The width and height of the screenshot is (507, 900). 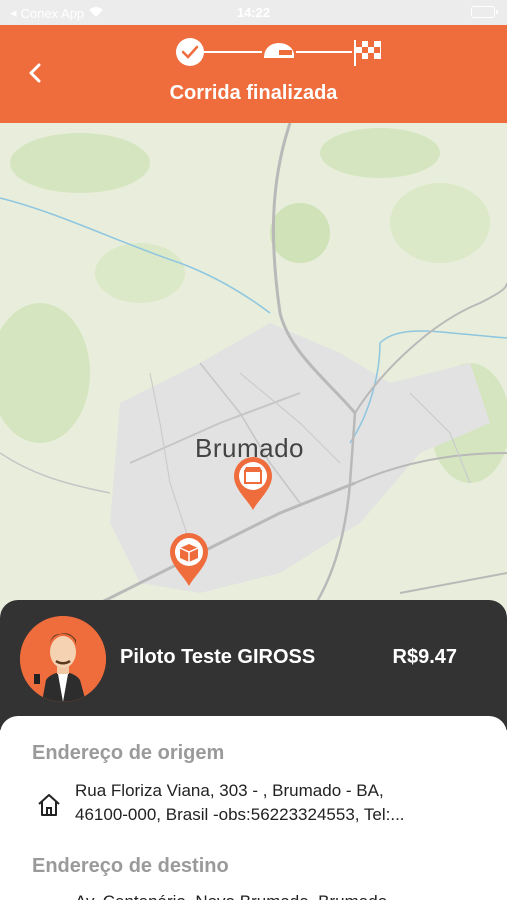 What do you see at coordinates (190, 52) in the screenshot?
I see `check-icon` at bounding box center [190, 52].